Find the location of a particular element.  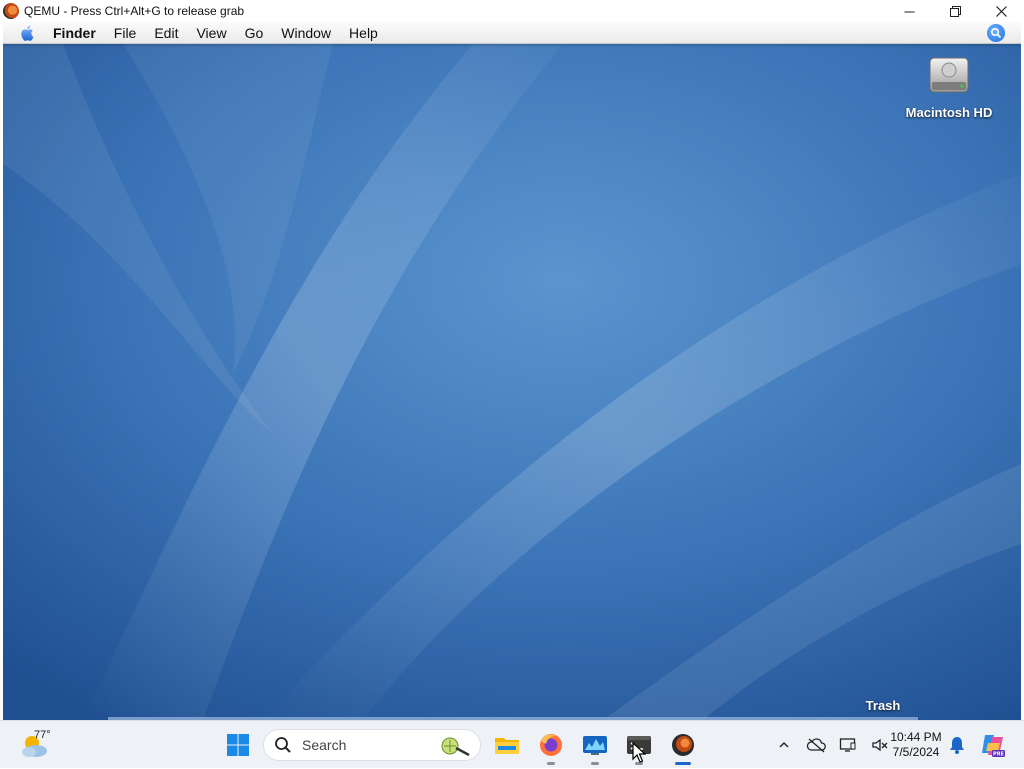

hard-drive-icon is located at coordinates (949, 75).